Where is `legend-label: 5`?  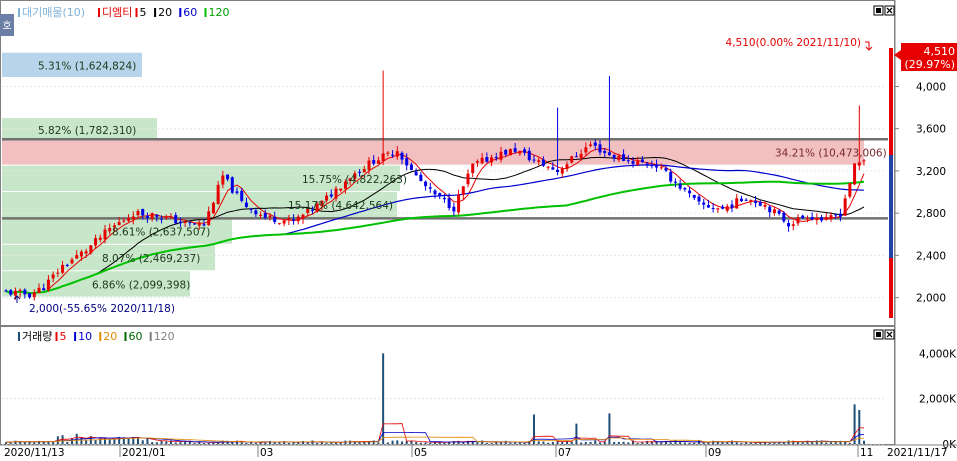
legend-label: 5 is located at coordinates (143, 12).